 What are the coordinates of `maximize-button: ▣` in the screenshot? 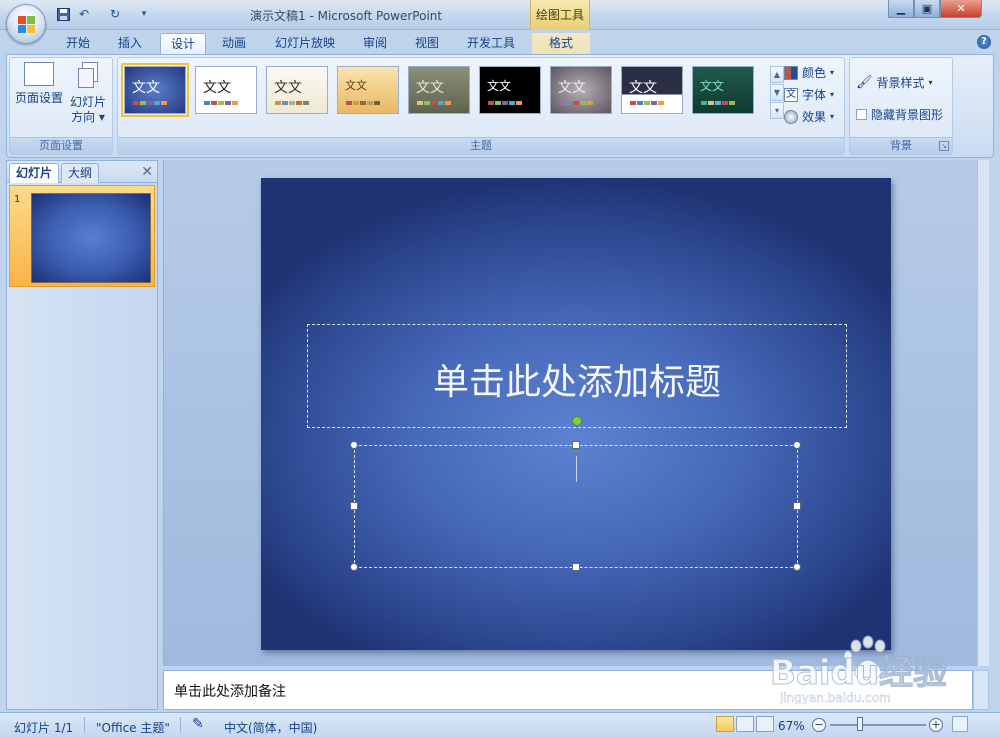 It's located at (927, 9).